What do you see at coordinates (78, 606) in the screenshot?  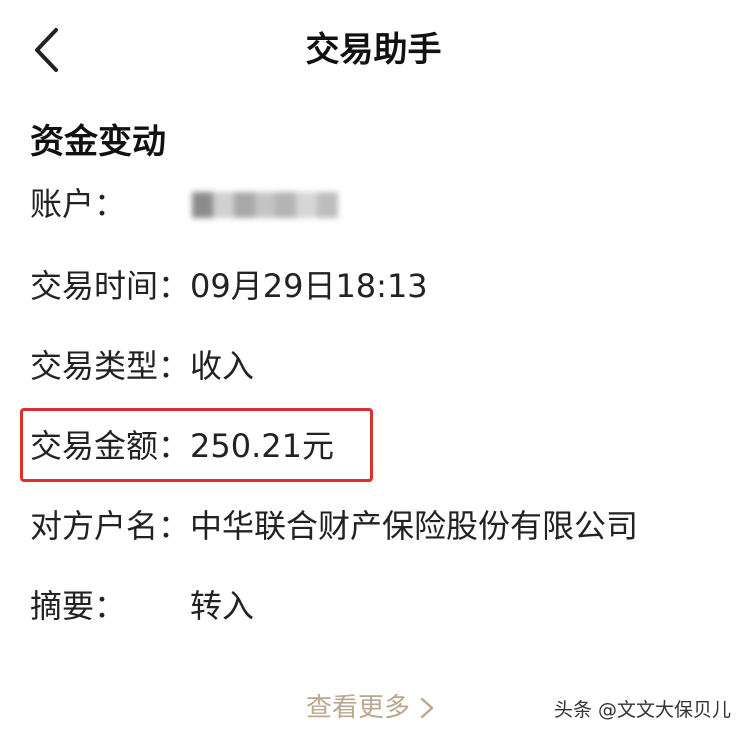 I see `summary-label: 摘要：` at bounding box center [78, 606].